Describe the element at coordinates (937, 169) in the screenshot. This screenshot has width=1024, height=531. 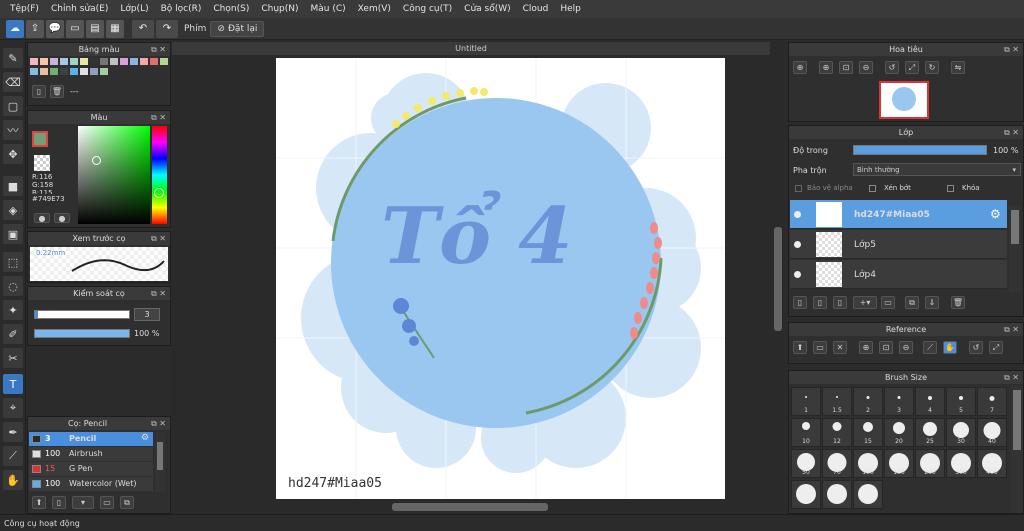
I see `blend-mode-select: Bình thường ▾` at that location.